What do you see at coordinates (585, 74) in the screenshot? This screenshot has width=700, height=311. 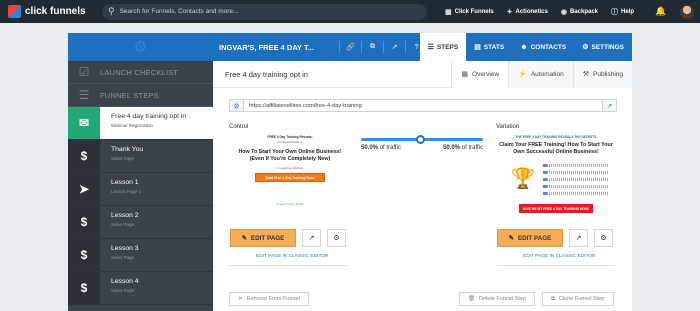 I see `wrench-icon: ⚒` at bounding box center [585, 74].